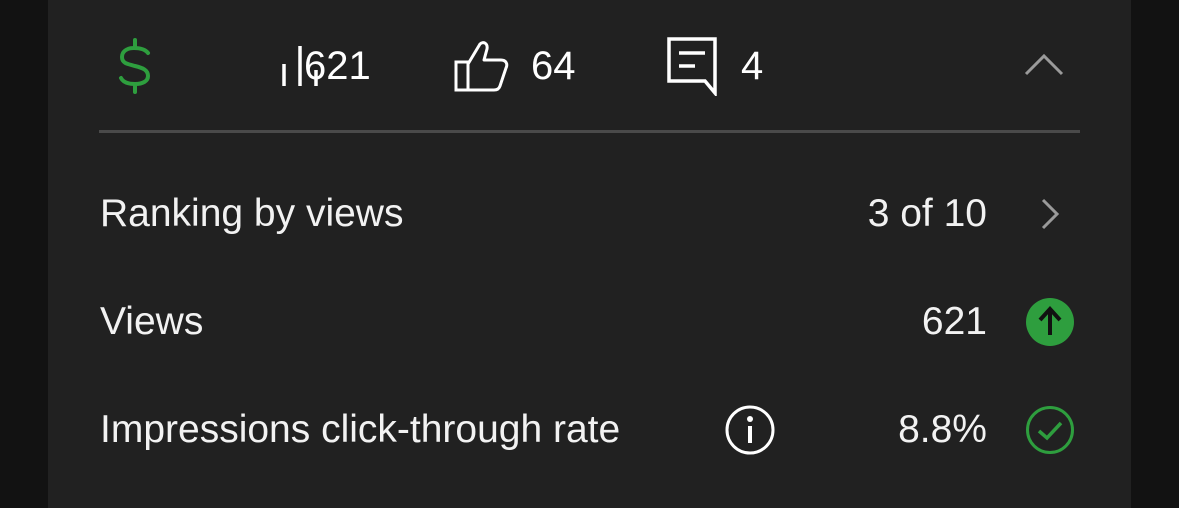 This screenshot has width=1179, height=508. What do you see at coordinates (152, 321) in the screenshot?
I see `metric-label: Views` at bounding box center [152, 321].